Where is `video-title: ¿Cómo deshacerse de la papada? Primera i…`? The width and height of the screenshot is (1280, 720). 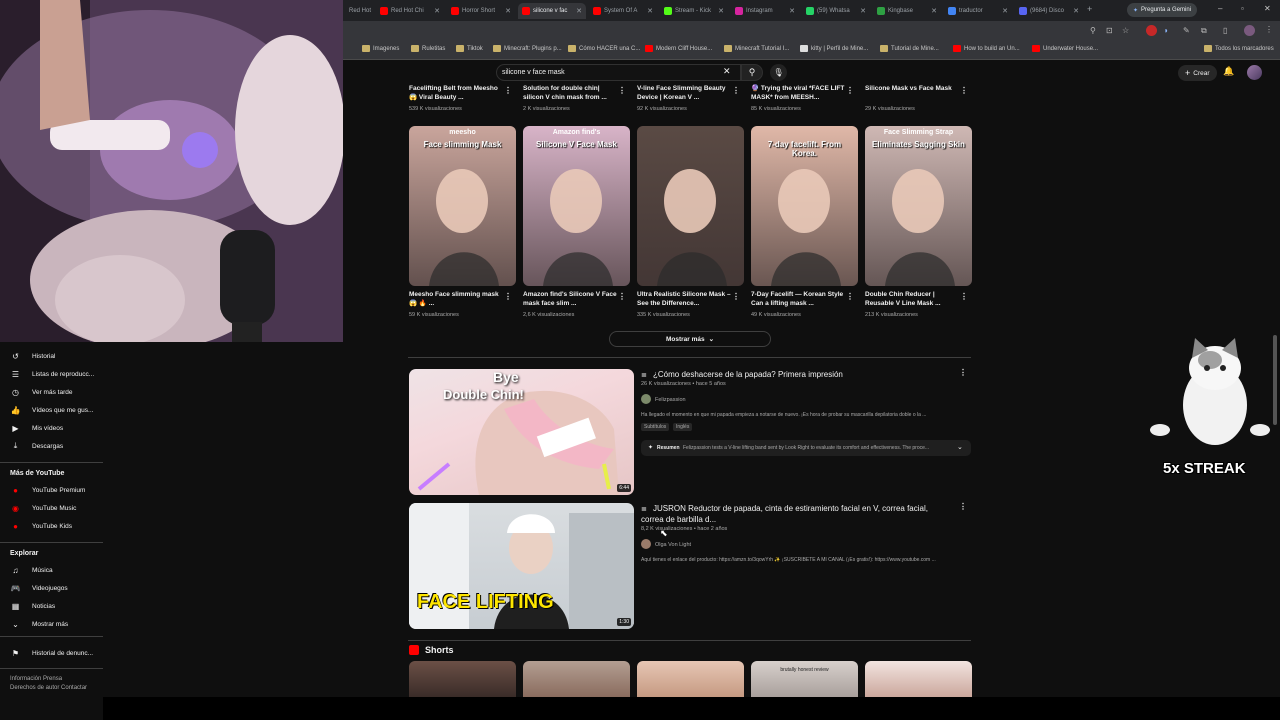 video-title: ¿Cómo deshacerse de la papada? Primera i… is located at coordinates (803, 374).